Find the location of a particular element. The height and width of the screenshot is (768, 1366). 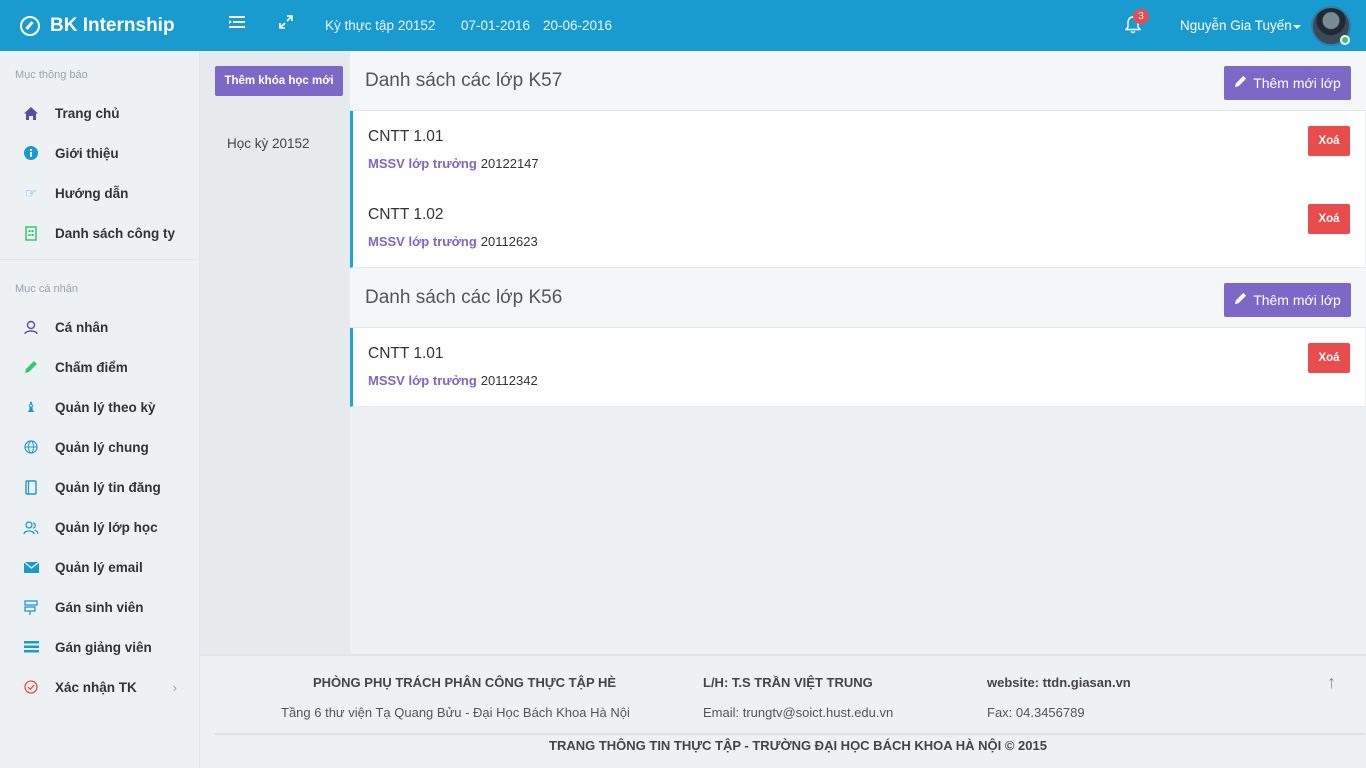

class-meta: MSSV lớp trưởng 20112623 is located at coordinates (453, 241).